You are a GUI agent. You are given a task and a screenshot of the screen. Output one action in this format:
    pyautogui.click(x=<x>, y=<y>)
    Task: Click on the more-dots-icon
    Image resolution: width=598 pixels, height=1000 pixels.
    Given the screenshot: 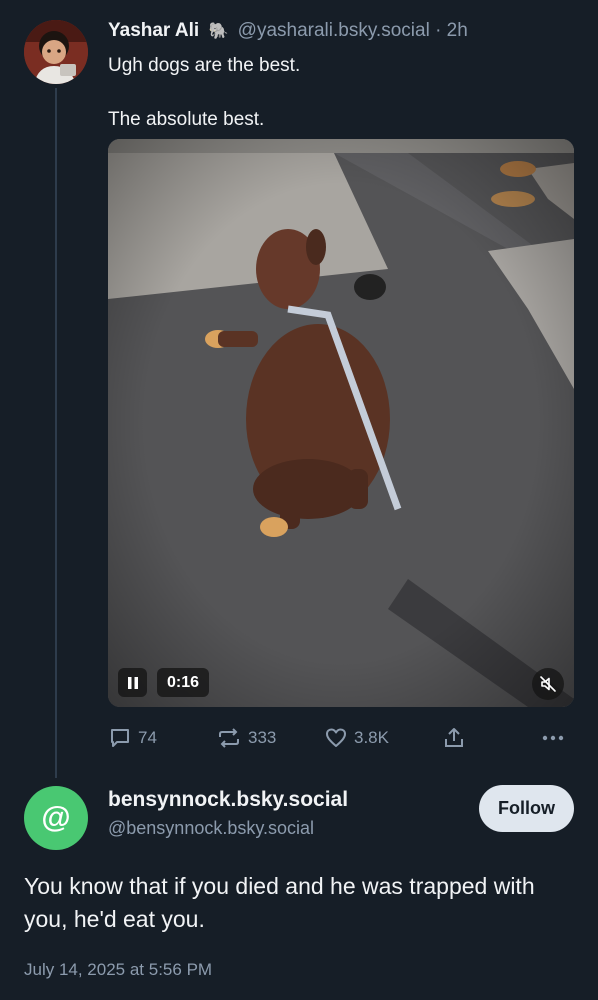 What is the action you would take?
    pyautogui.click(x=553, y=738)
    